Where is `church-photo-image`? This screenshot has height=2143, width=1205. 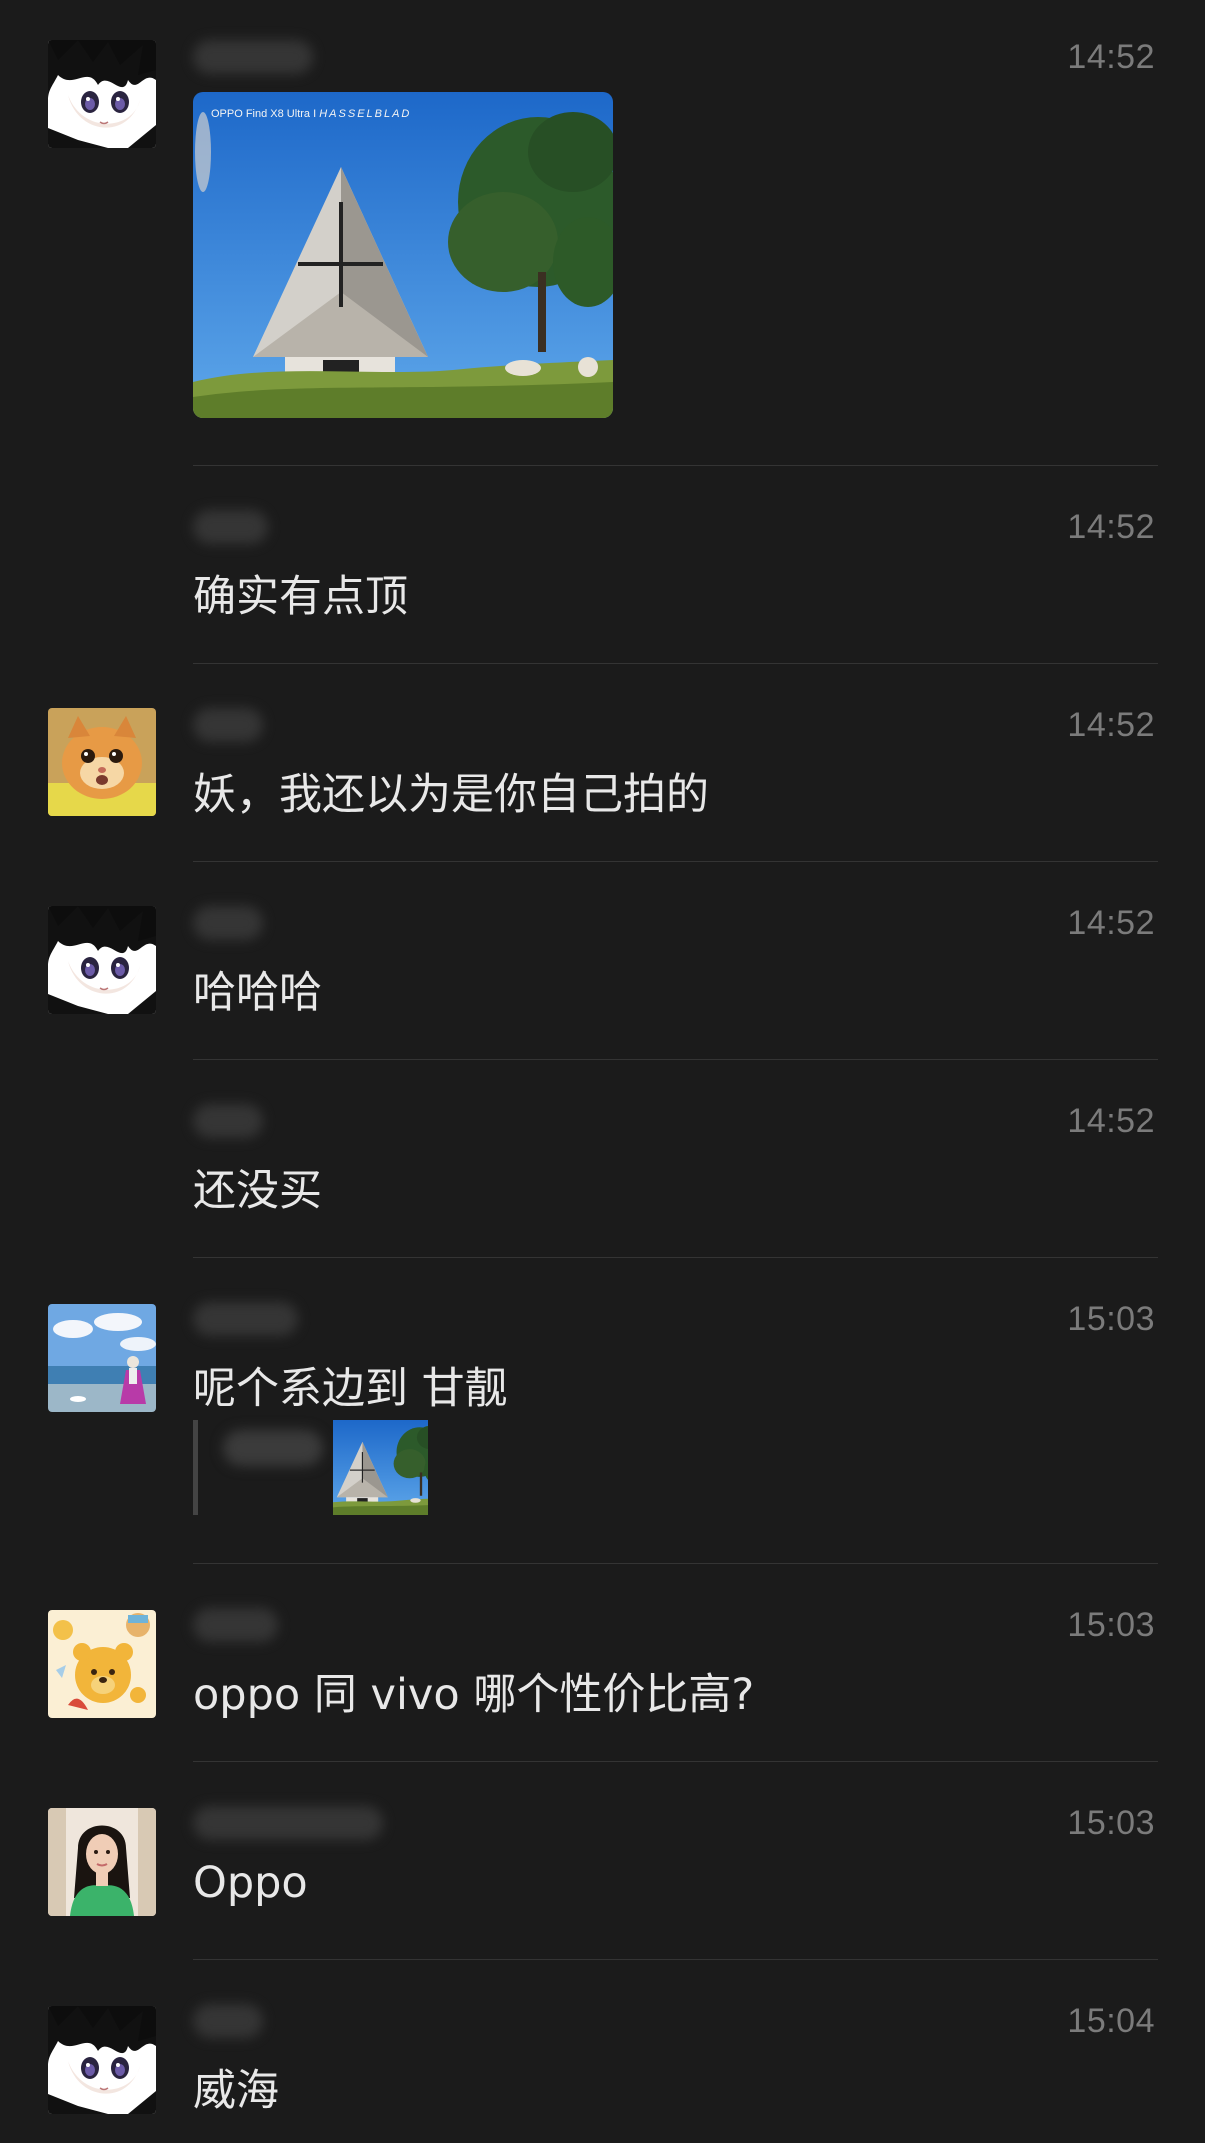 church-photo-image is located at coordinates (403, 255).